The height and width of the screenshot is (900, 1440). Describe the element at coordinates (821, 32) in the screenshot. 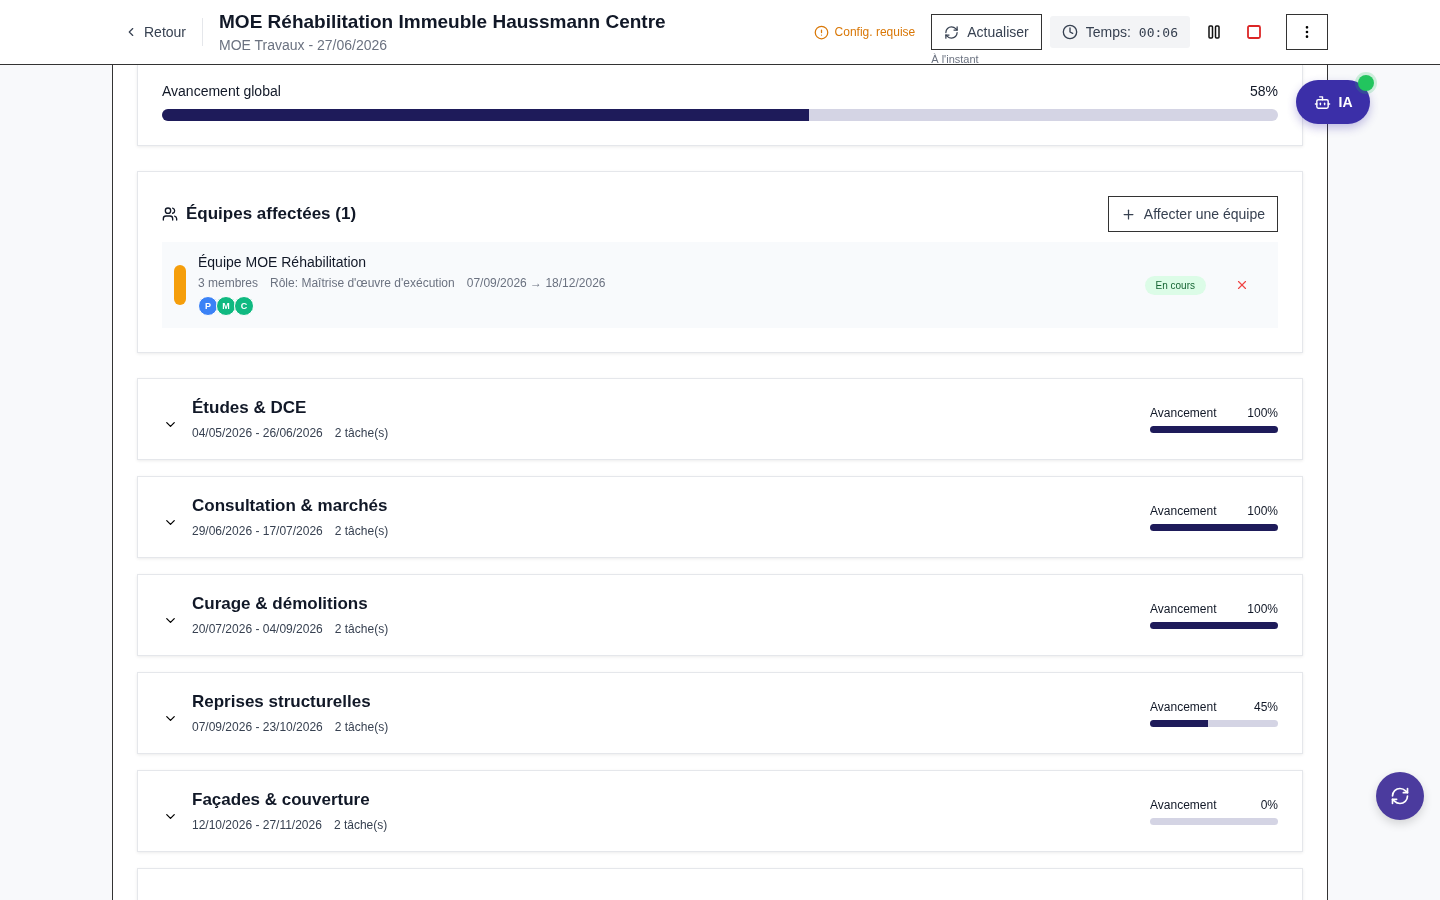

I see `warning-icon` at that location.